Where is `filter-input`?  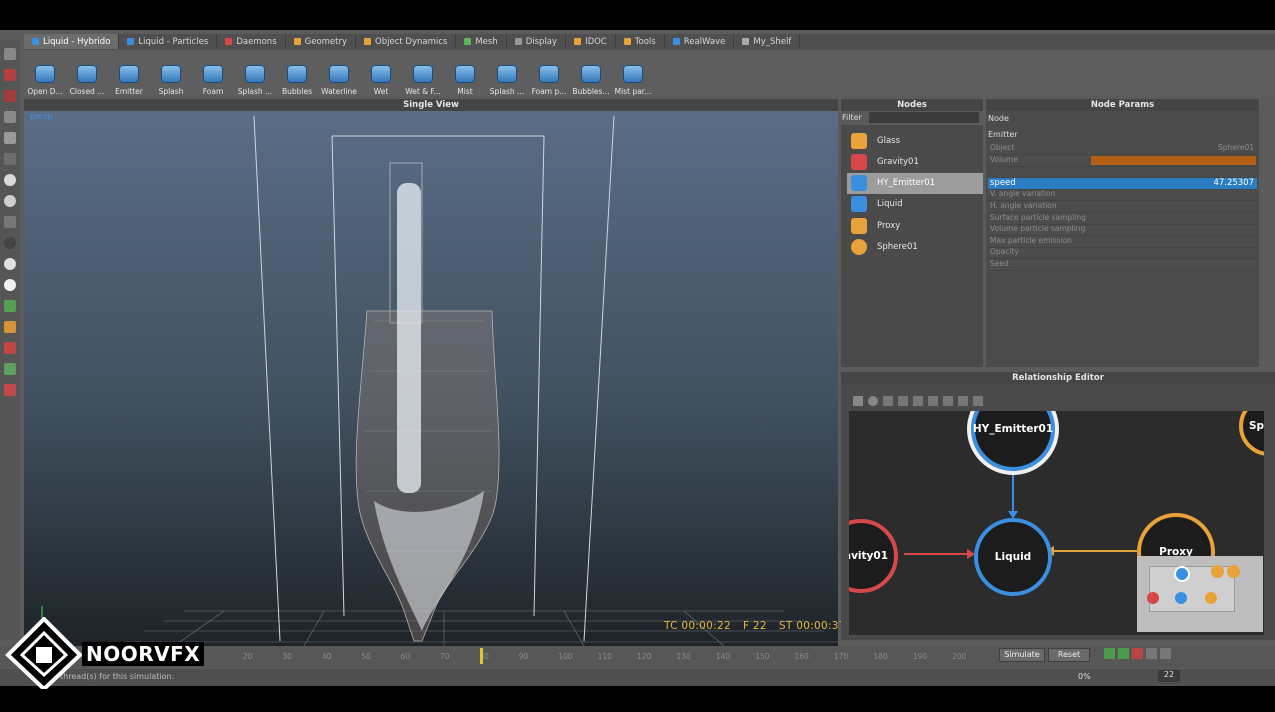
filter-input is located at coordinates (924, 117).